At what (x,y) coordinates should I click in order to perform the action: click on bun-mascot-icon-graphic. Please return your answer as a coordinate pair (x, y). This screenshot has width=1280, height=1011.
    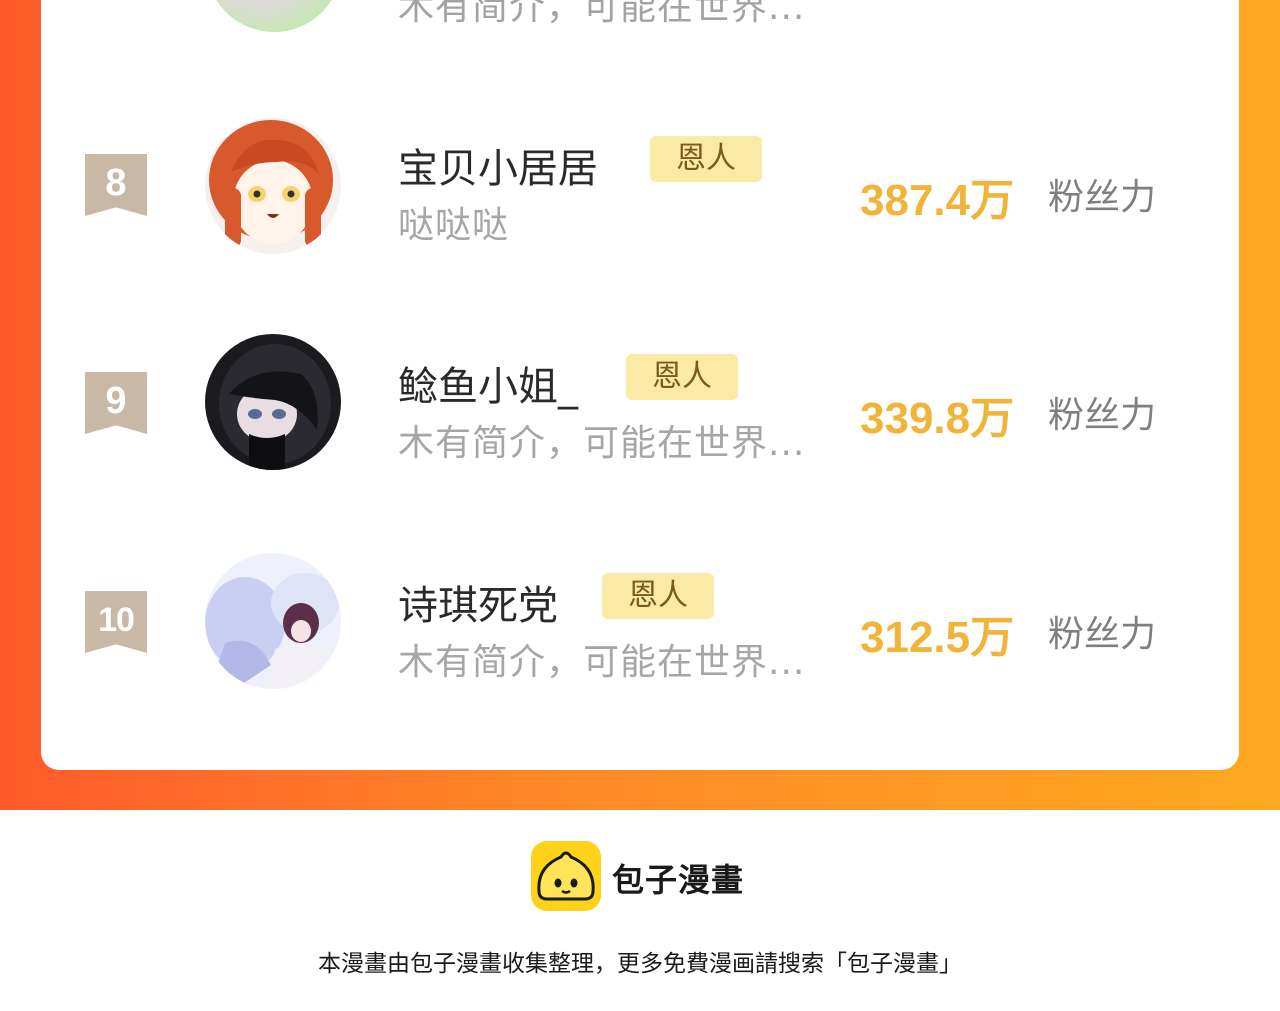
    Looking at the image, I should click on (566, 876).